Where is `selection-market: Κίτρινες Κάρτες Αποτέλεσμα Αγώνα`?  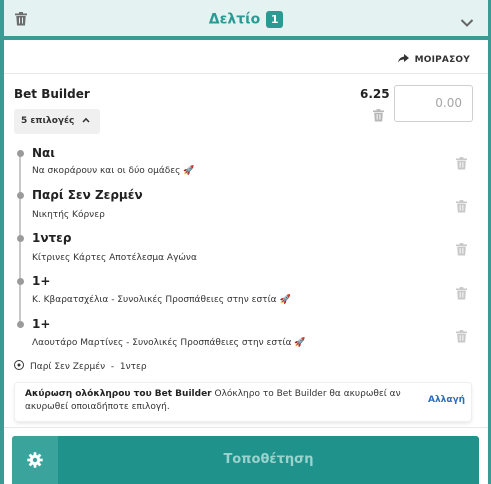 selection-market: Κίτρινες Κάρτες Αποτέλεσμα Αγώνα is located at coordinates (114, 258).